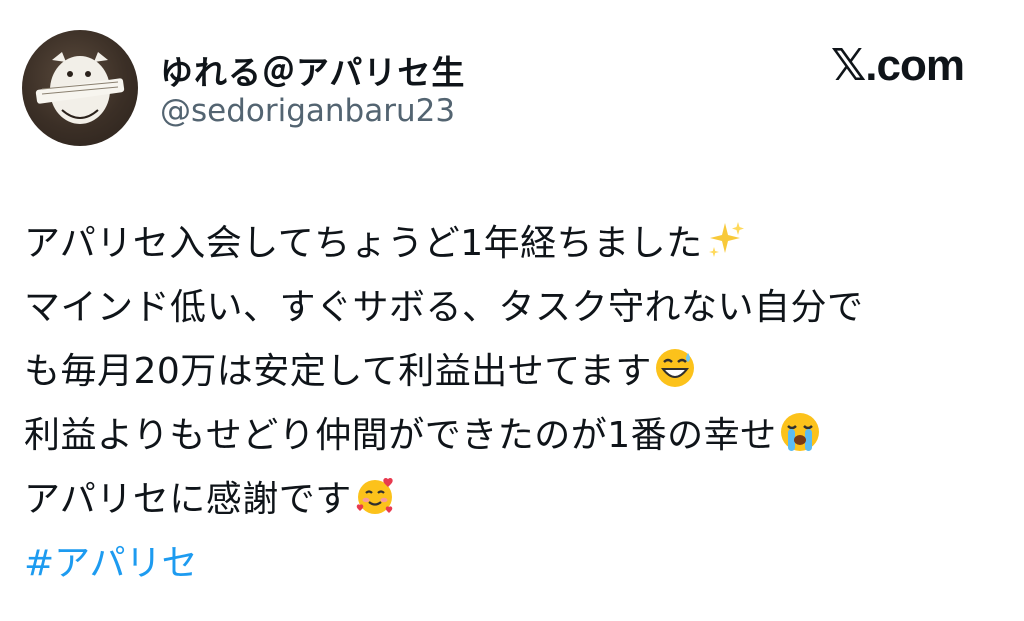 Image resolution: width=1024 pixels, height=621 pixels. What do you see at coordinates (375, 496) in the screenshot?
I see `smiling-hearts-emoji` at bounding box center [375, 496].